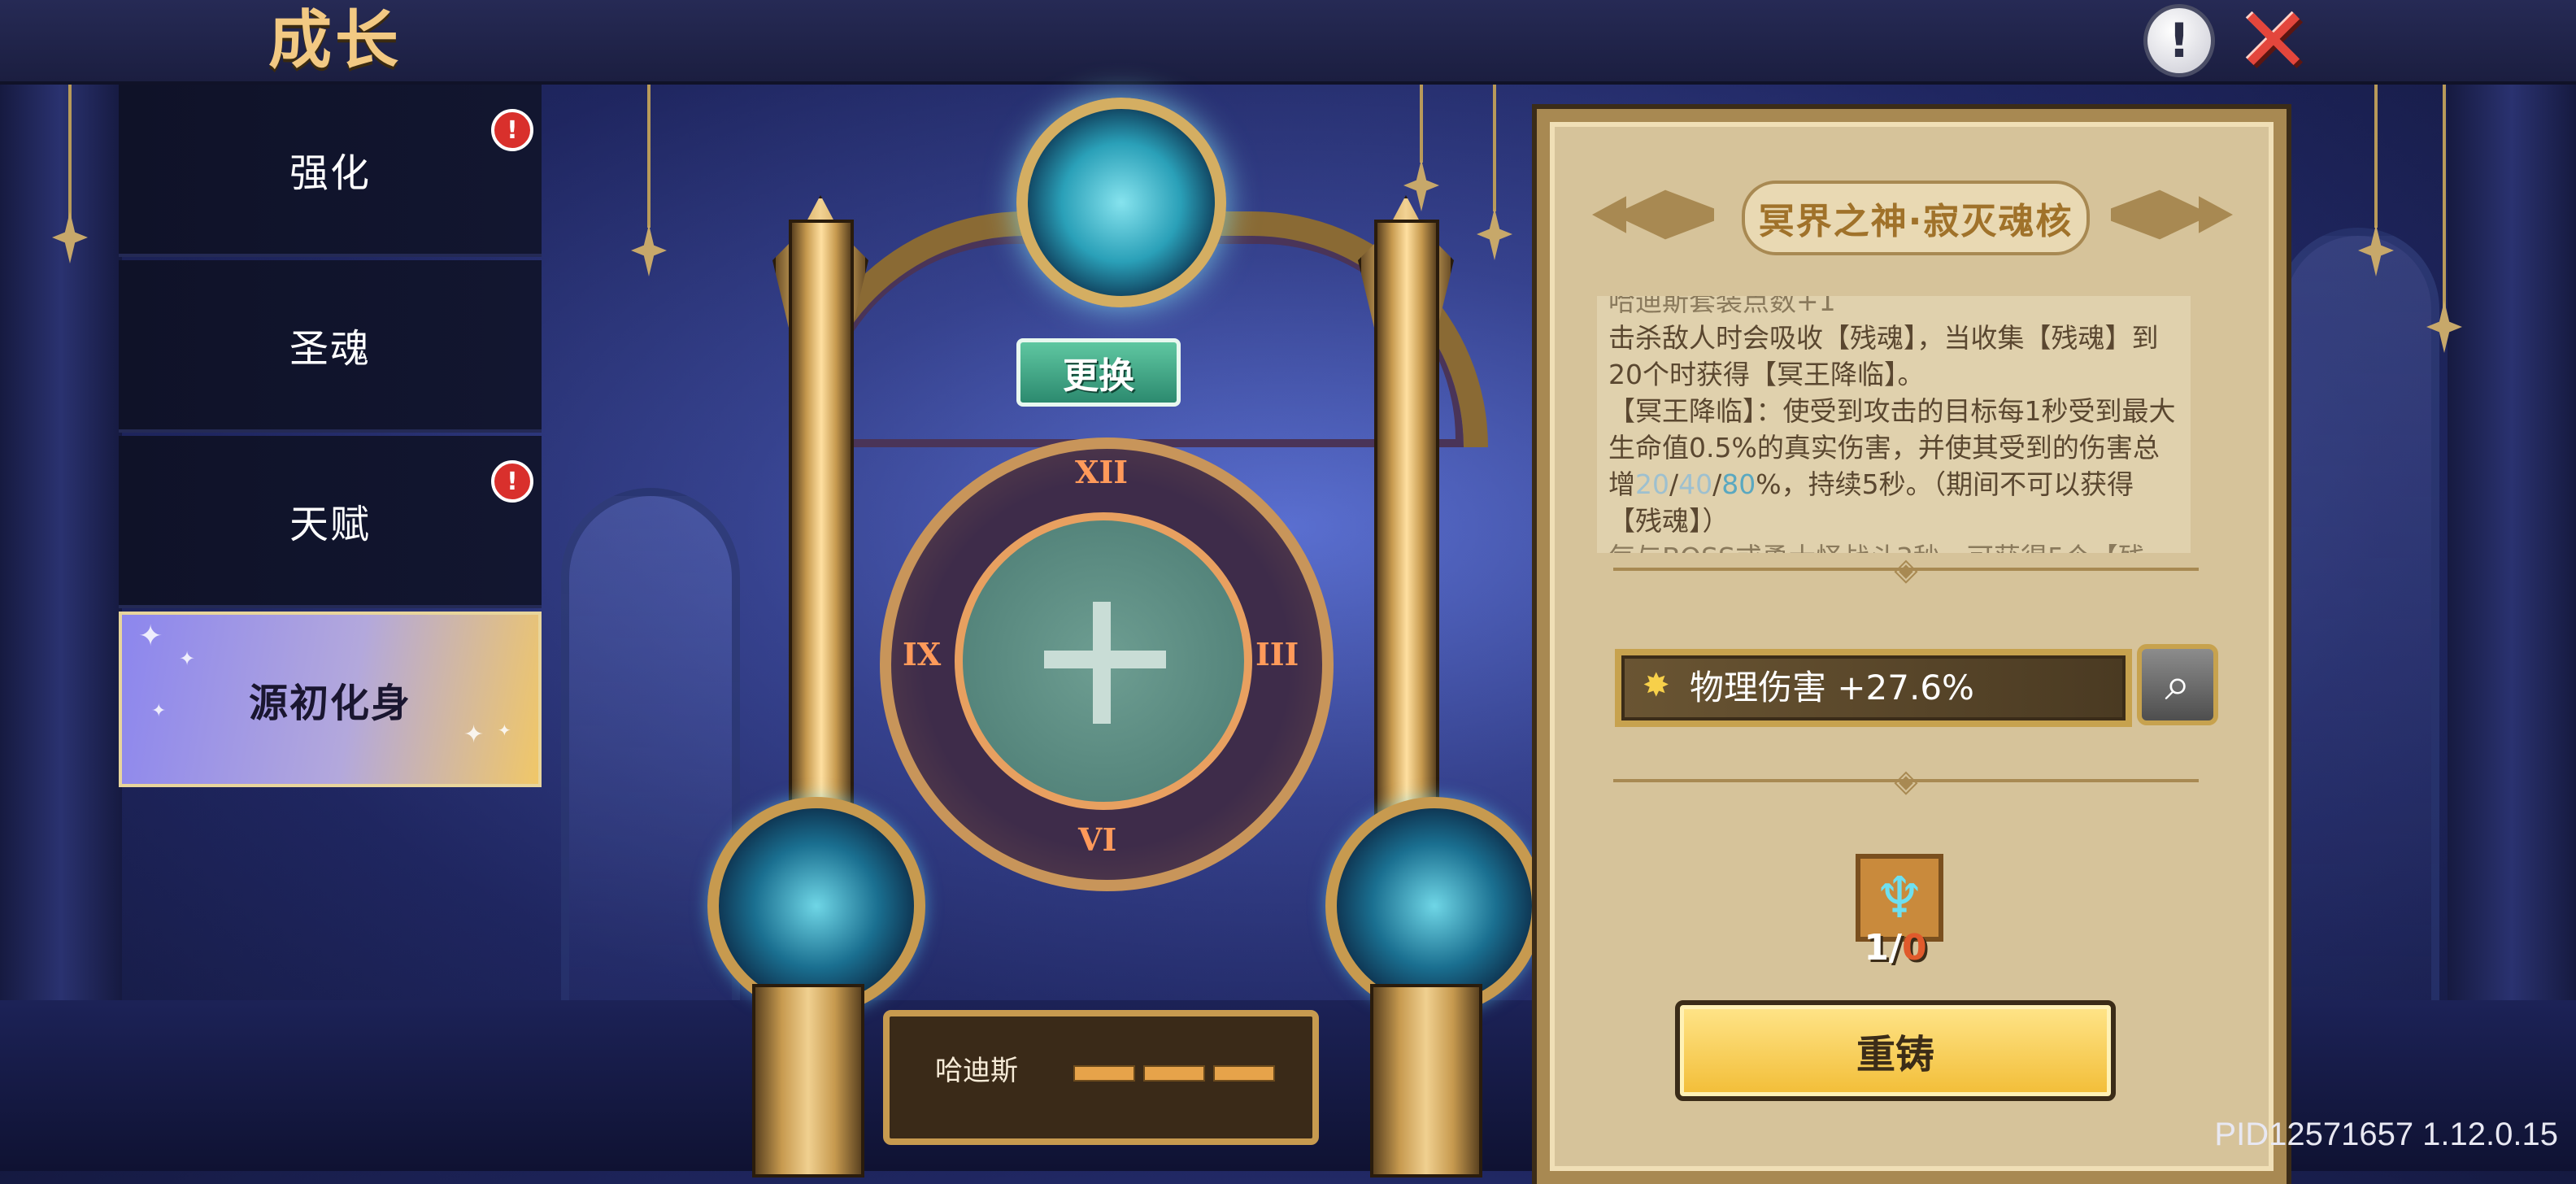 Image resolution: width=2576 pixels, height=1184 pixels. I want to click on sidebar-item-label: 圣魂, so click(330, 349).